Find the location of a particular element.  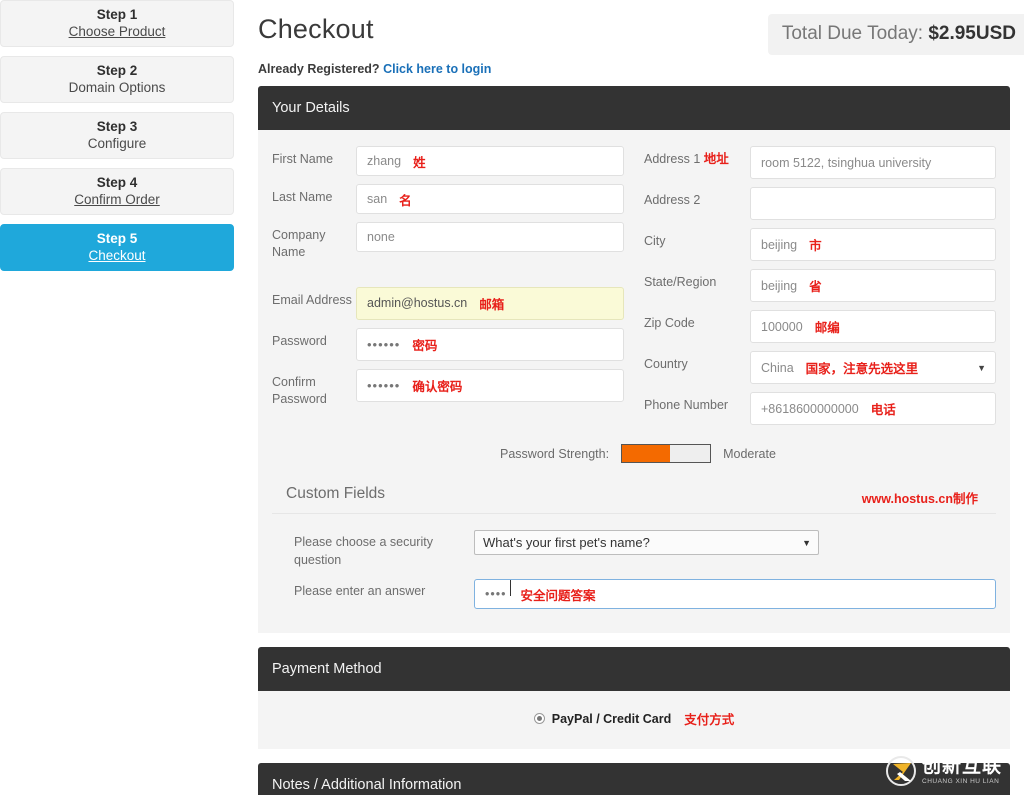

annotation-cn: 省 is located at coordinates (815, 287).